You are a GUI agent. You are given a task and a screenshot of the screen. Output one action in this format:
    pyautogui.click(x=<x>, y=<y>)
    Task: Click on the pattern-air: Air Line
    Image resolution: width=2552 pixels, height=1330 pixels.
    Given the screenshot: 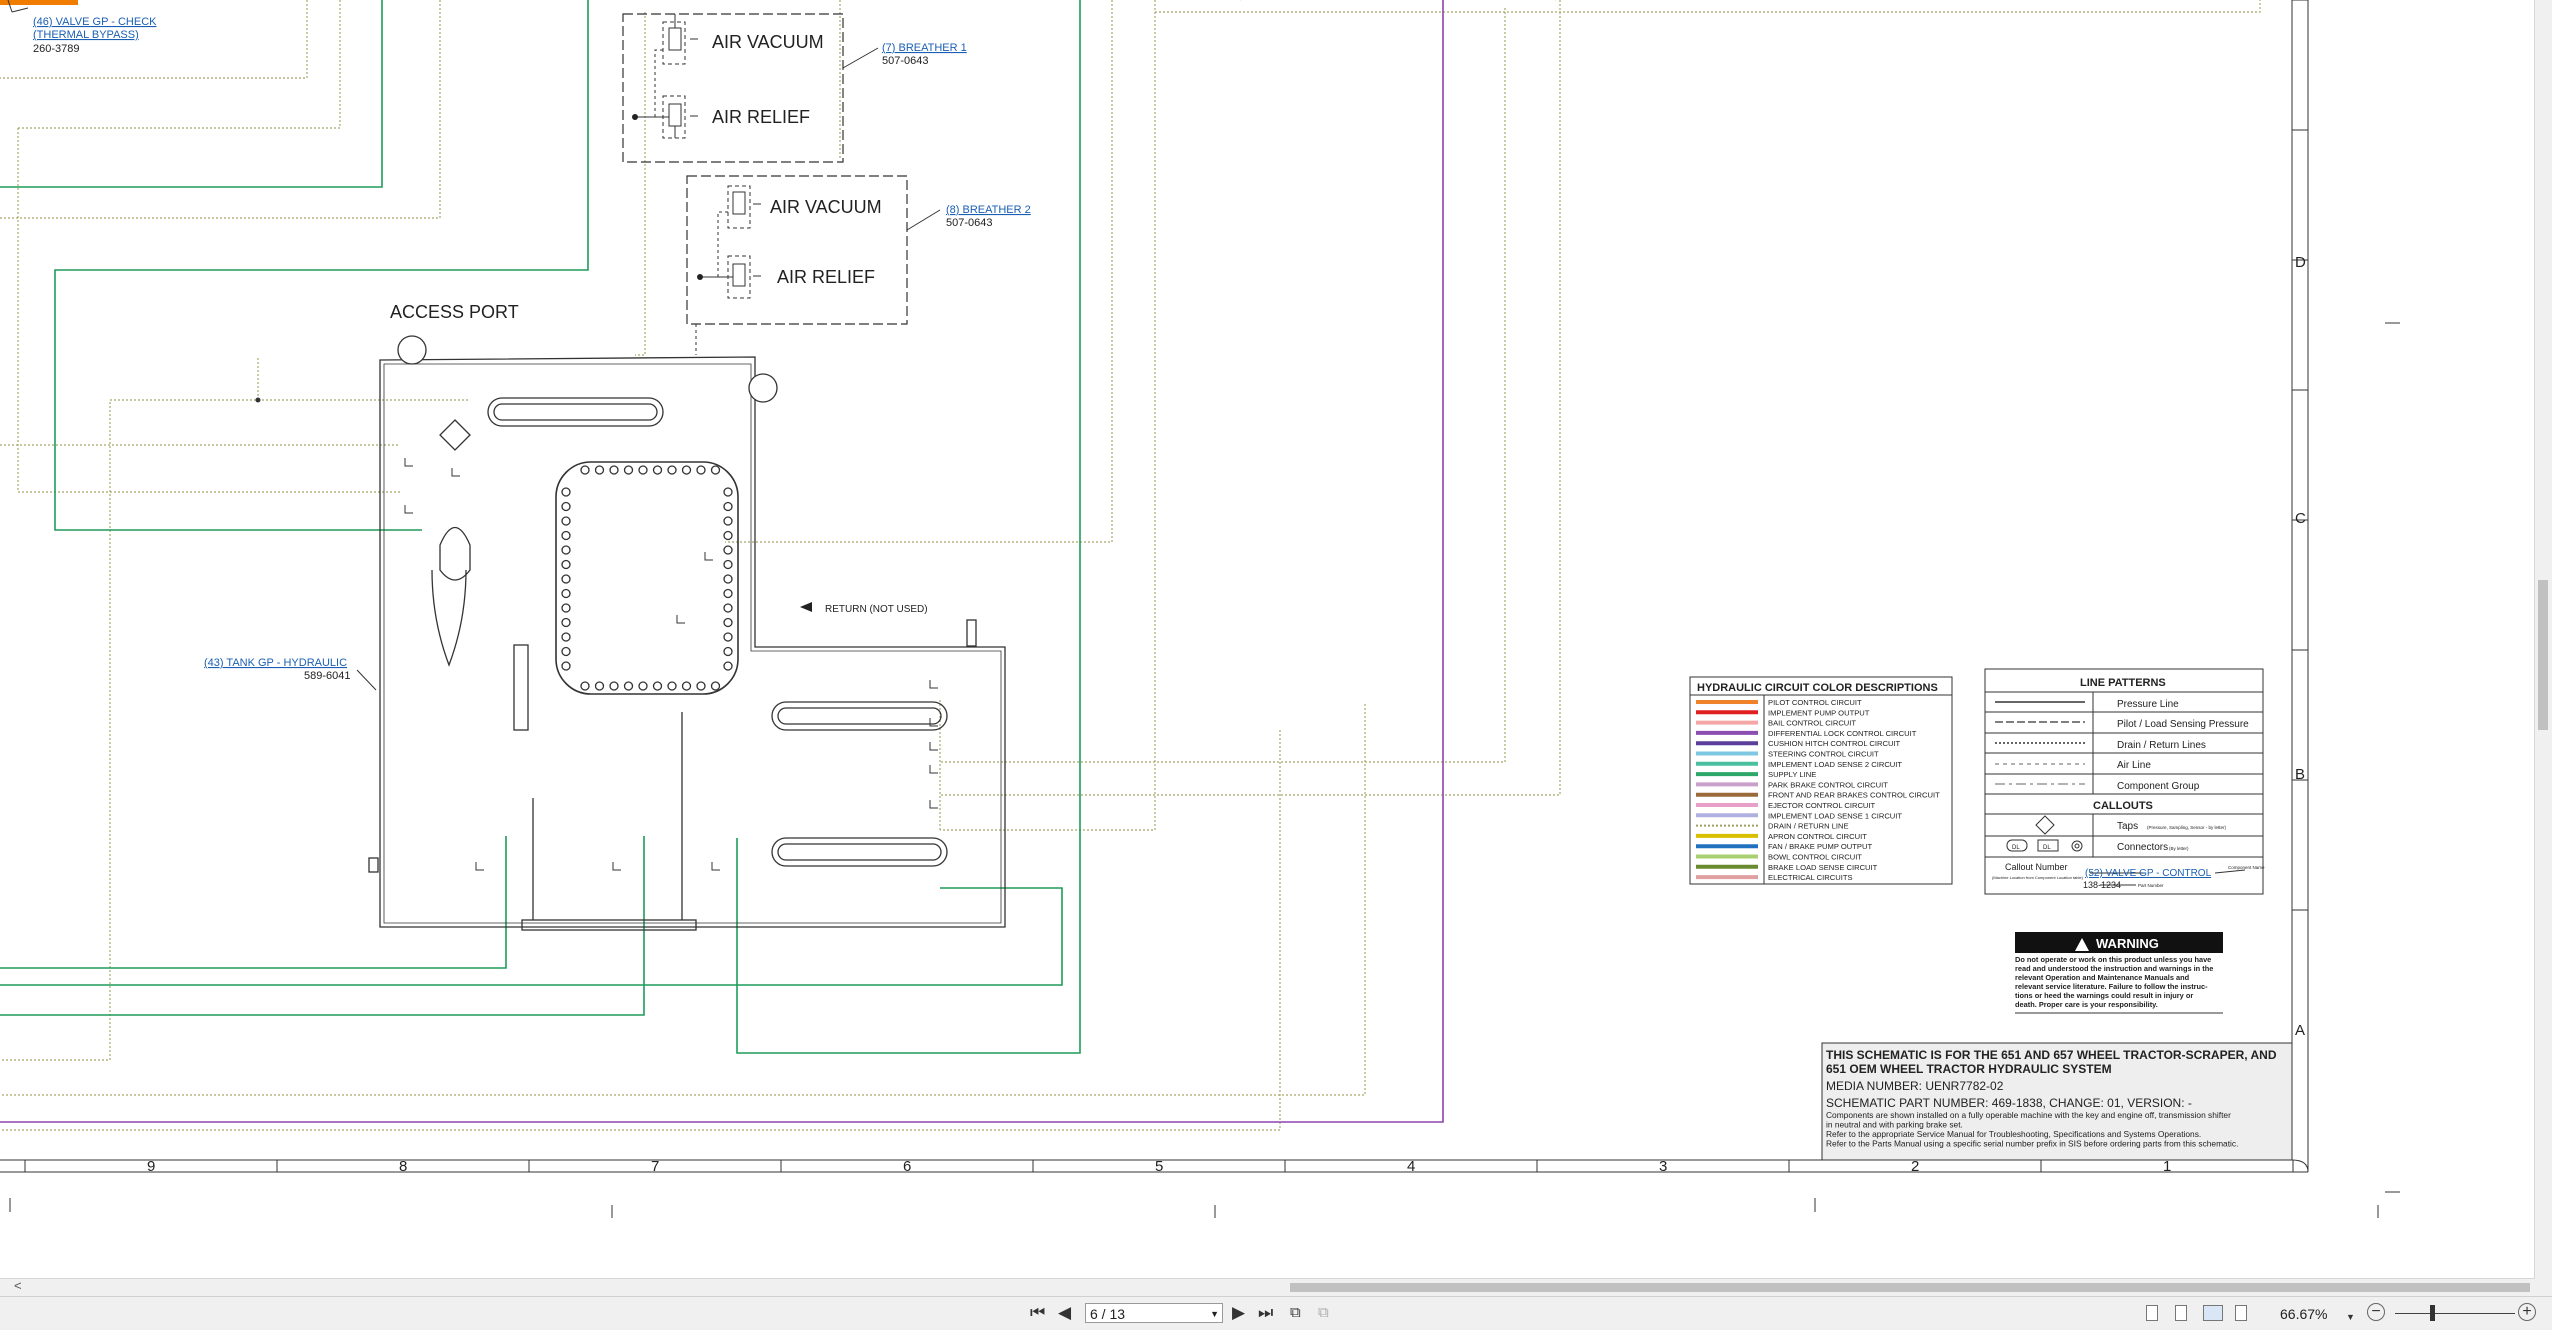 What is the action you would take?
    pyautogui.click(x=2134, y=765)
    